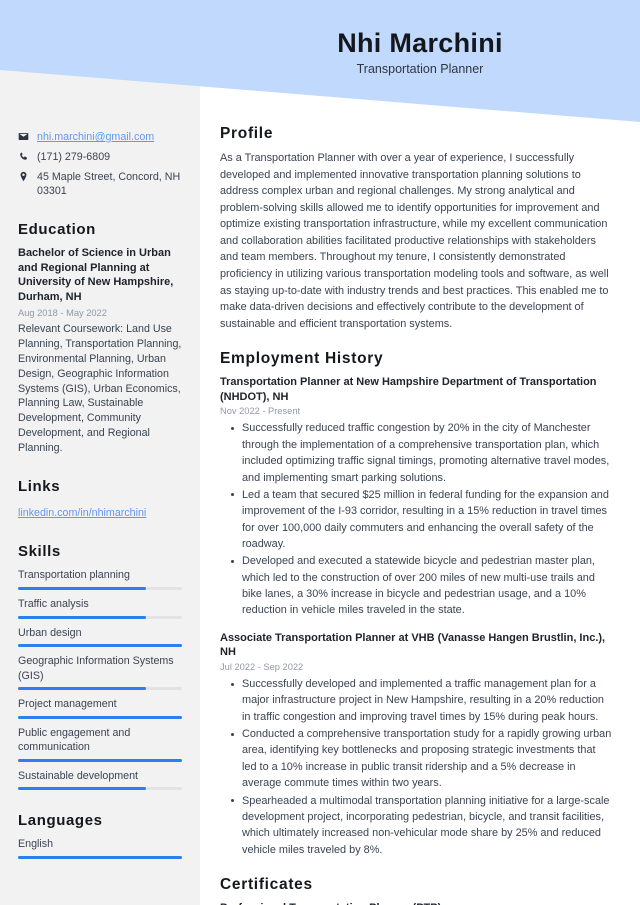 This screenshot has width=640, height=905. I want to click on skill-item: Geographic Information Systems (GIS), so click(100, 672).